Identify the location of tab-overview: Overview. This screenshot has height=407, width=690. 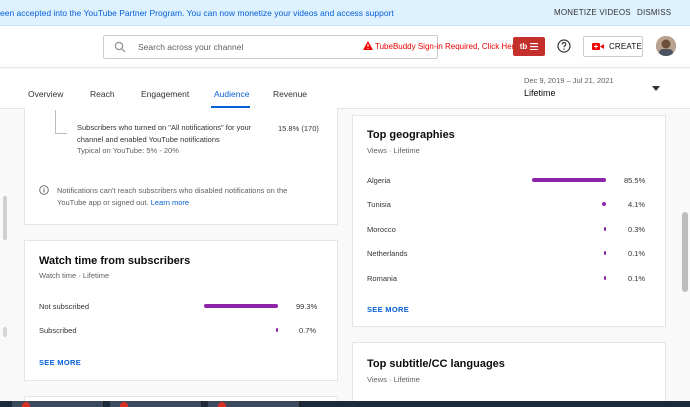
(45, 94).